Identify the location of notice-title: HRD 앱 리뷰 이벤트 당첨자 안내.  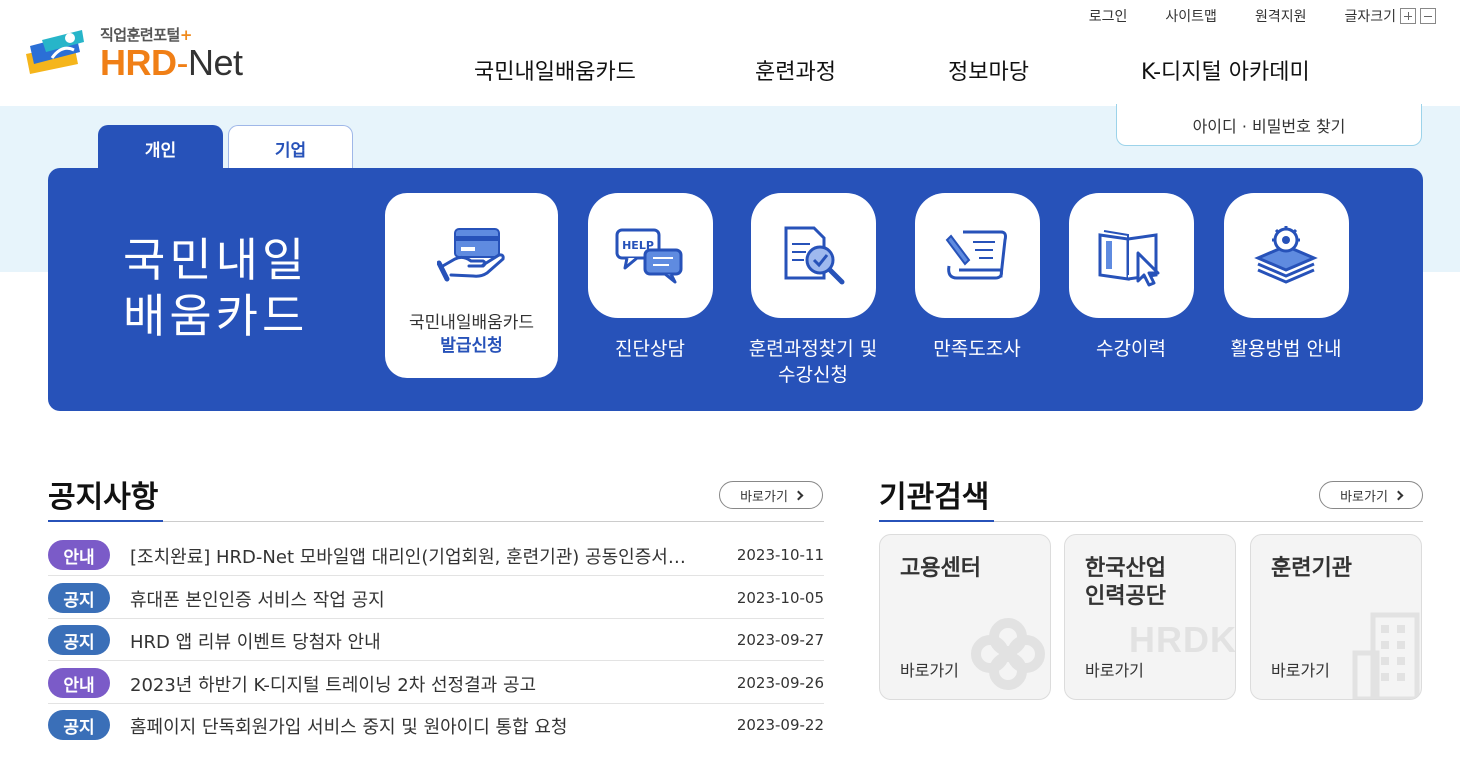
(410, 641).